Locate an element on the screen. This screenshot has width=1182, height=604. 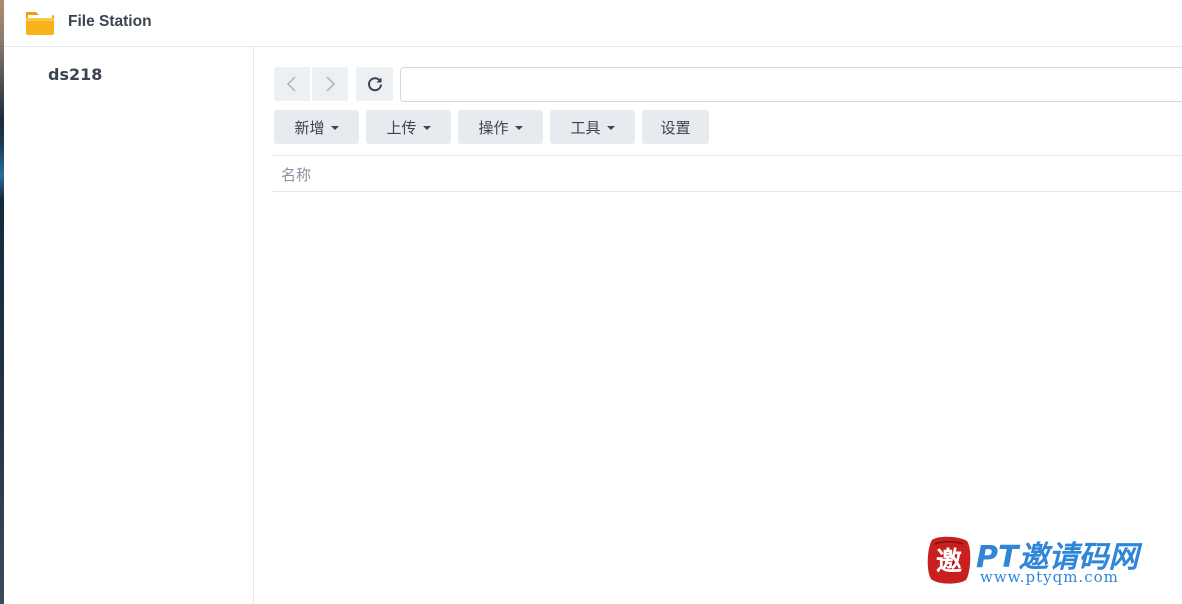
file-list-header: 名称 is located at coordinates (727, 173).